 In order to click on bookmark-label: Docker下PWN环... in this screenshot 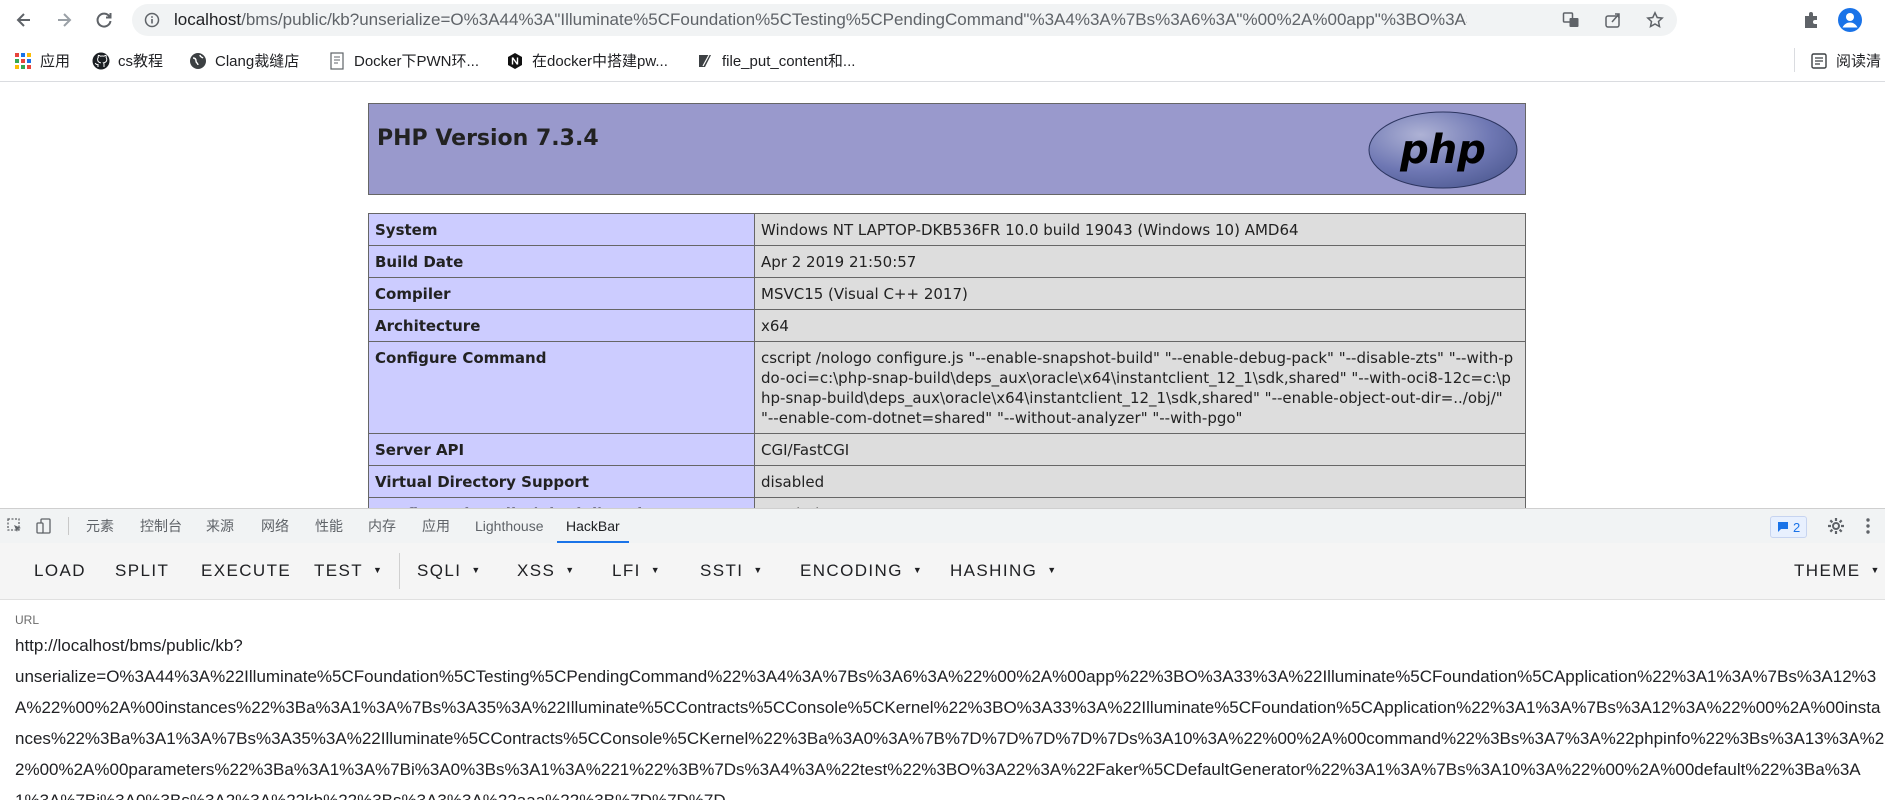, I will do `click(417, 61)`.